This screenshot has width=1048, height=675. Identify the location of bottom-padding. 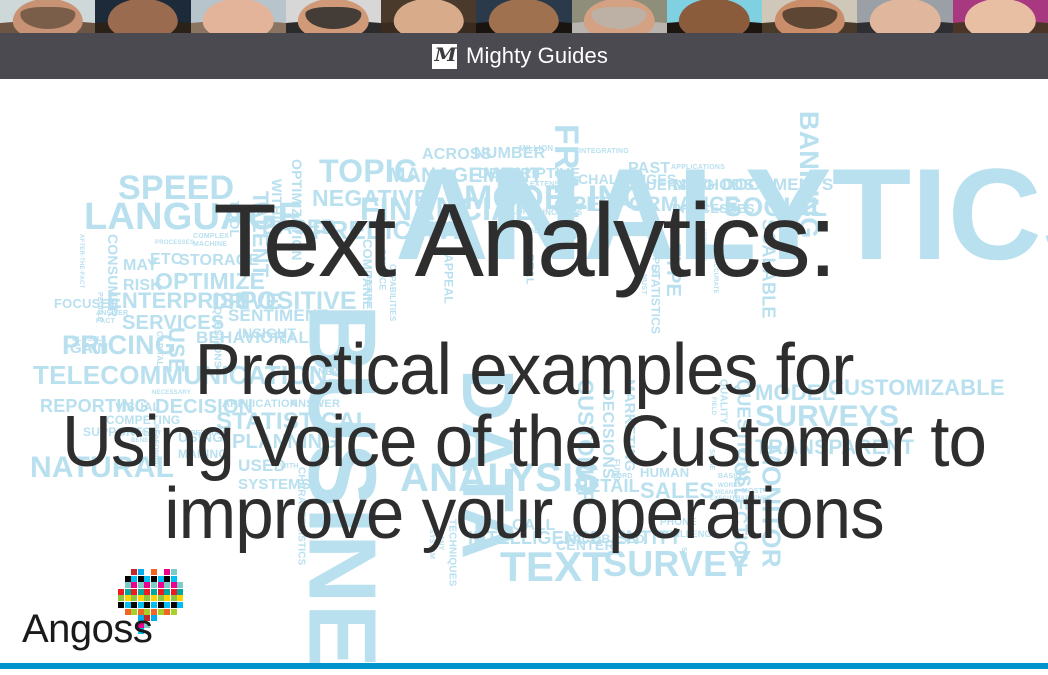
(524, 672).